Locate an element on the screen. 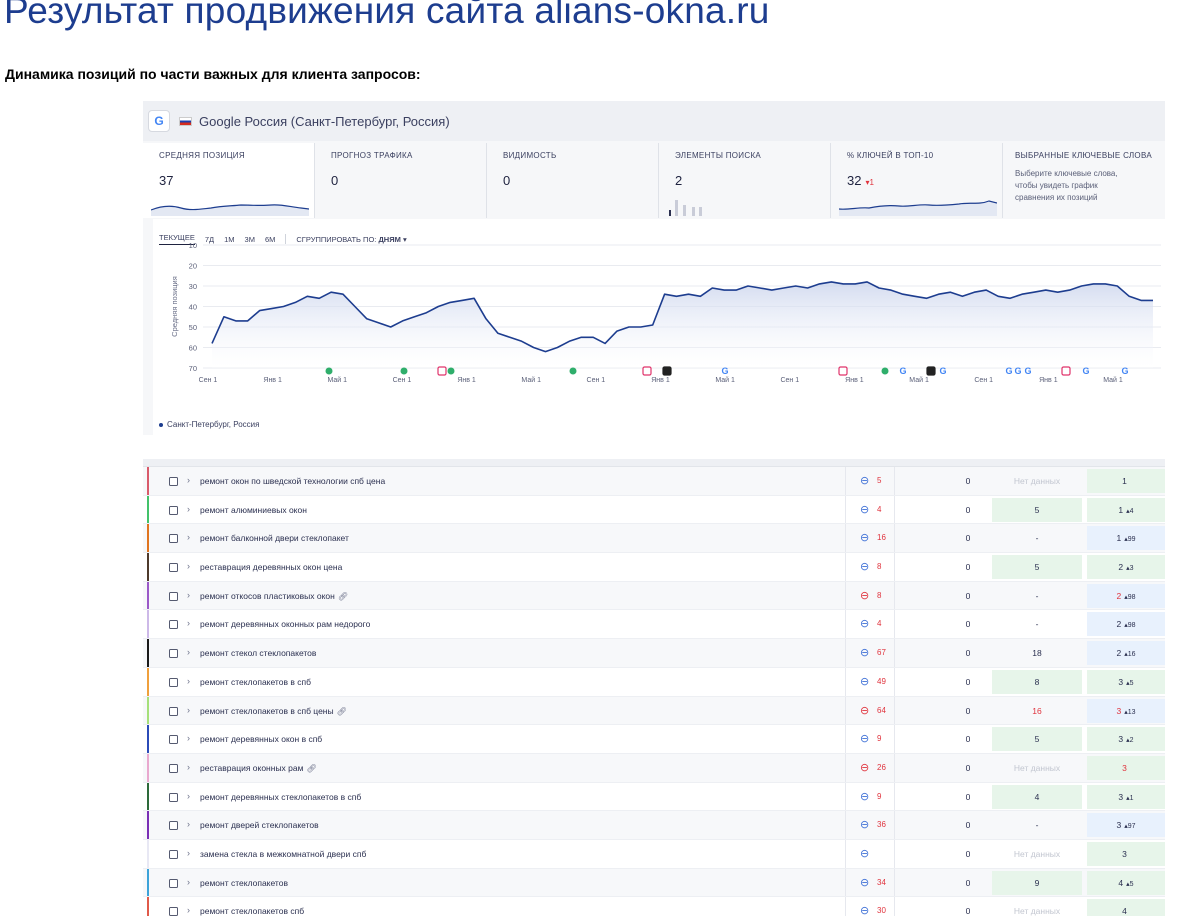 This screenshot has height=916, width=1199. keyword-cell: ремонт дверей стеклопакетов is located at coordinates (259, 825).